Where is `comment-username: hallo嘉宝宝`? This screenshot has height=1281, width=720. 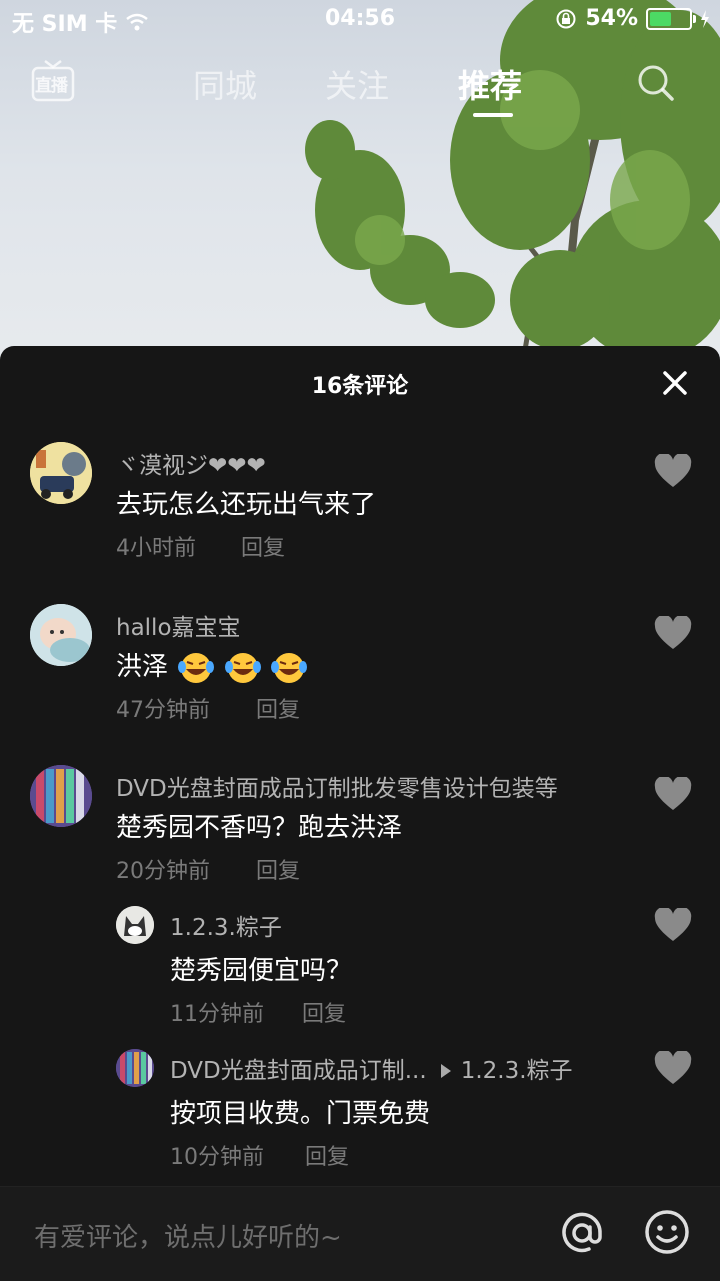 comment-username: hallo嘉宝宝 is located at coordinates (178, 625).